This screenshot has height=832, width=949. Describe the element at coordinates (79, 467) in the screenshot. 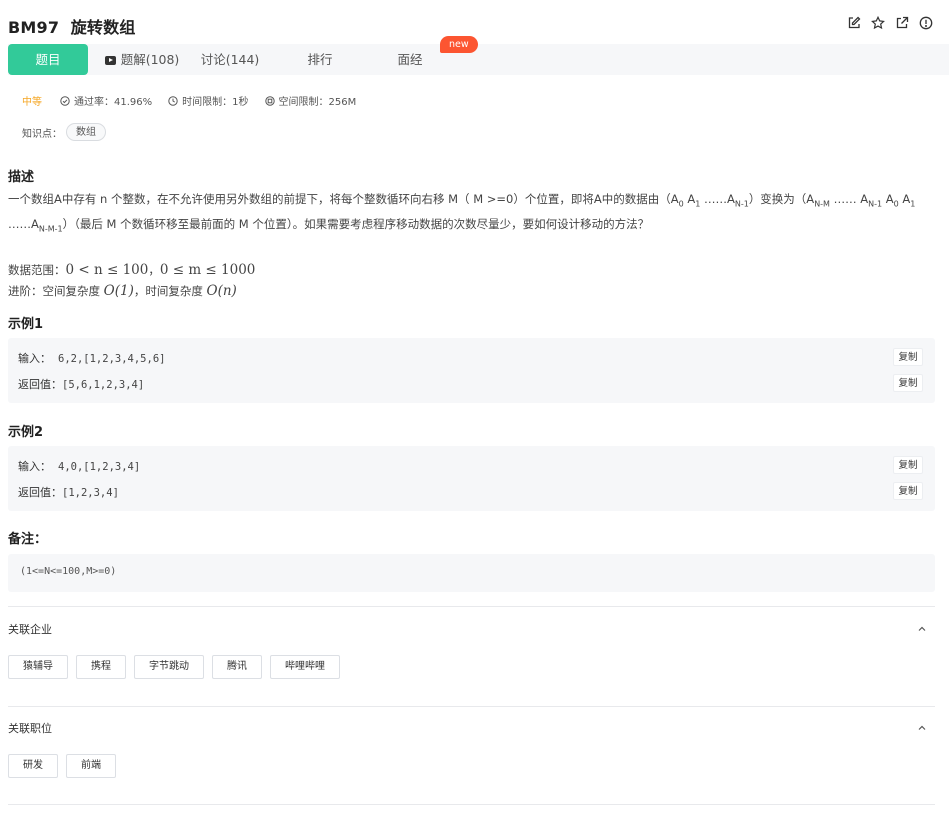

I see `example2-input: 输入： 4,0,[1,2,3,4]` at that location.